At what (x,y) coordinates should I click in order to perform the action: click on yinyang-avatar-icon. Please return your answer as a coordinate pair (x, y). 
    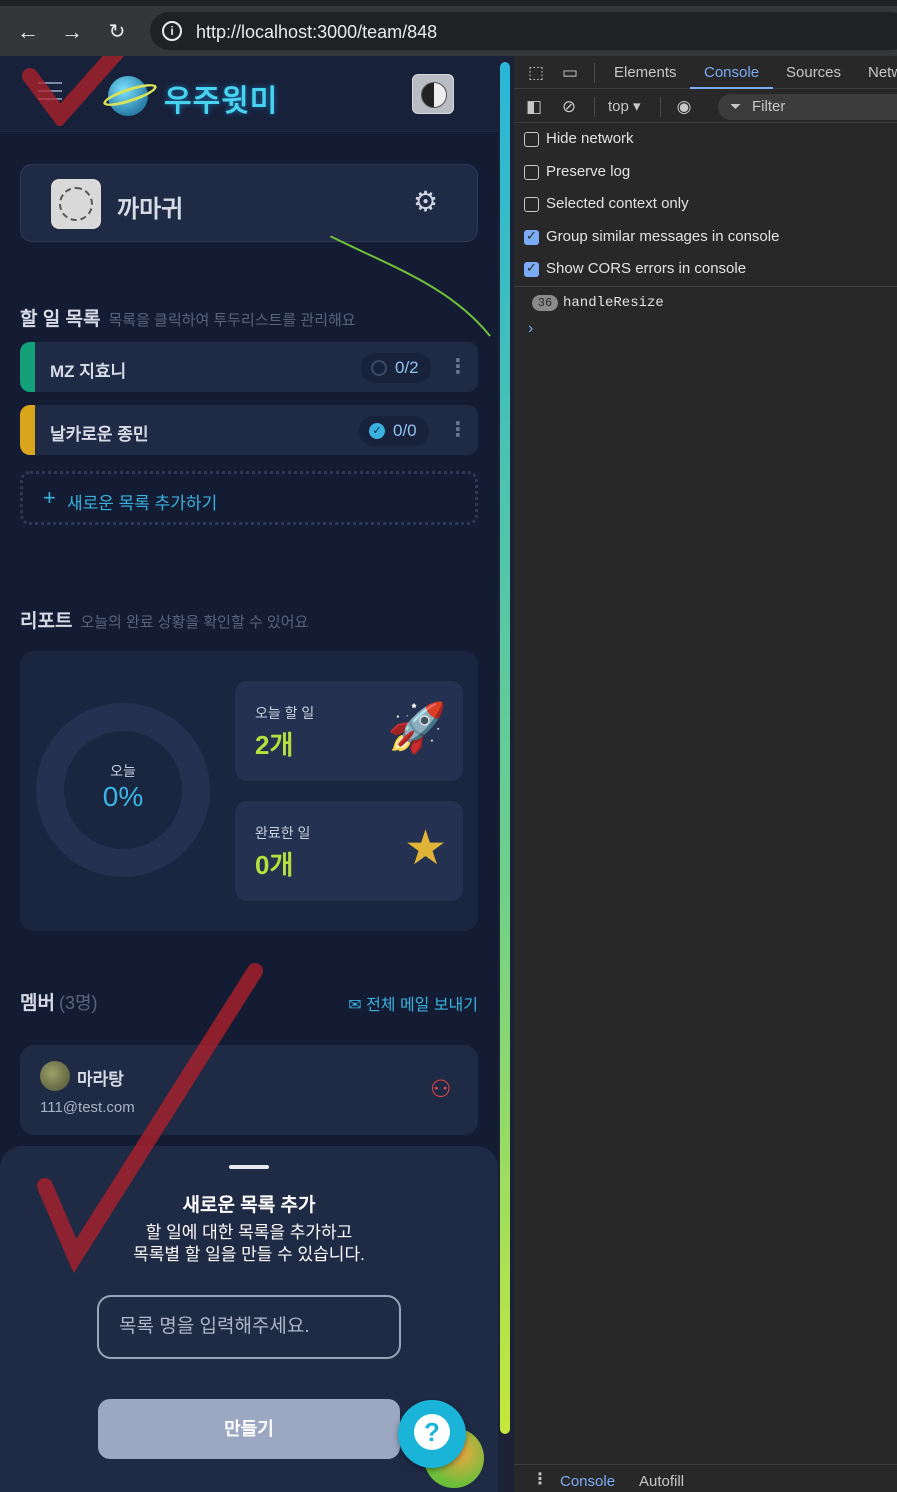
    Looking at the image, I should click on (434, 95).